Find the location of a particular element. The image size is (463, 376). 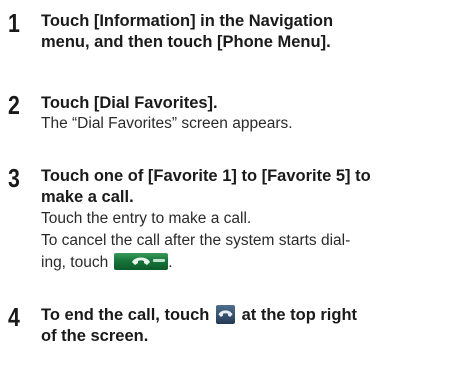

step-heading-text: at the top right is located at coordinates (299, 315).